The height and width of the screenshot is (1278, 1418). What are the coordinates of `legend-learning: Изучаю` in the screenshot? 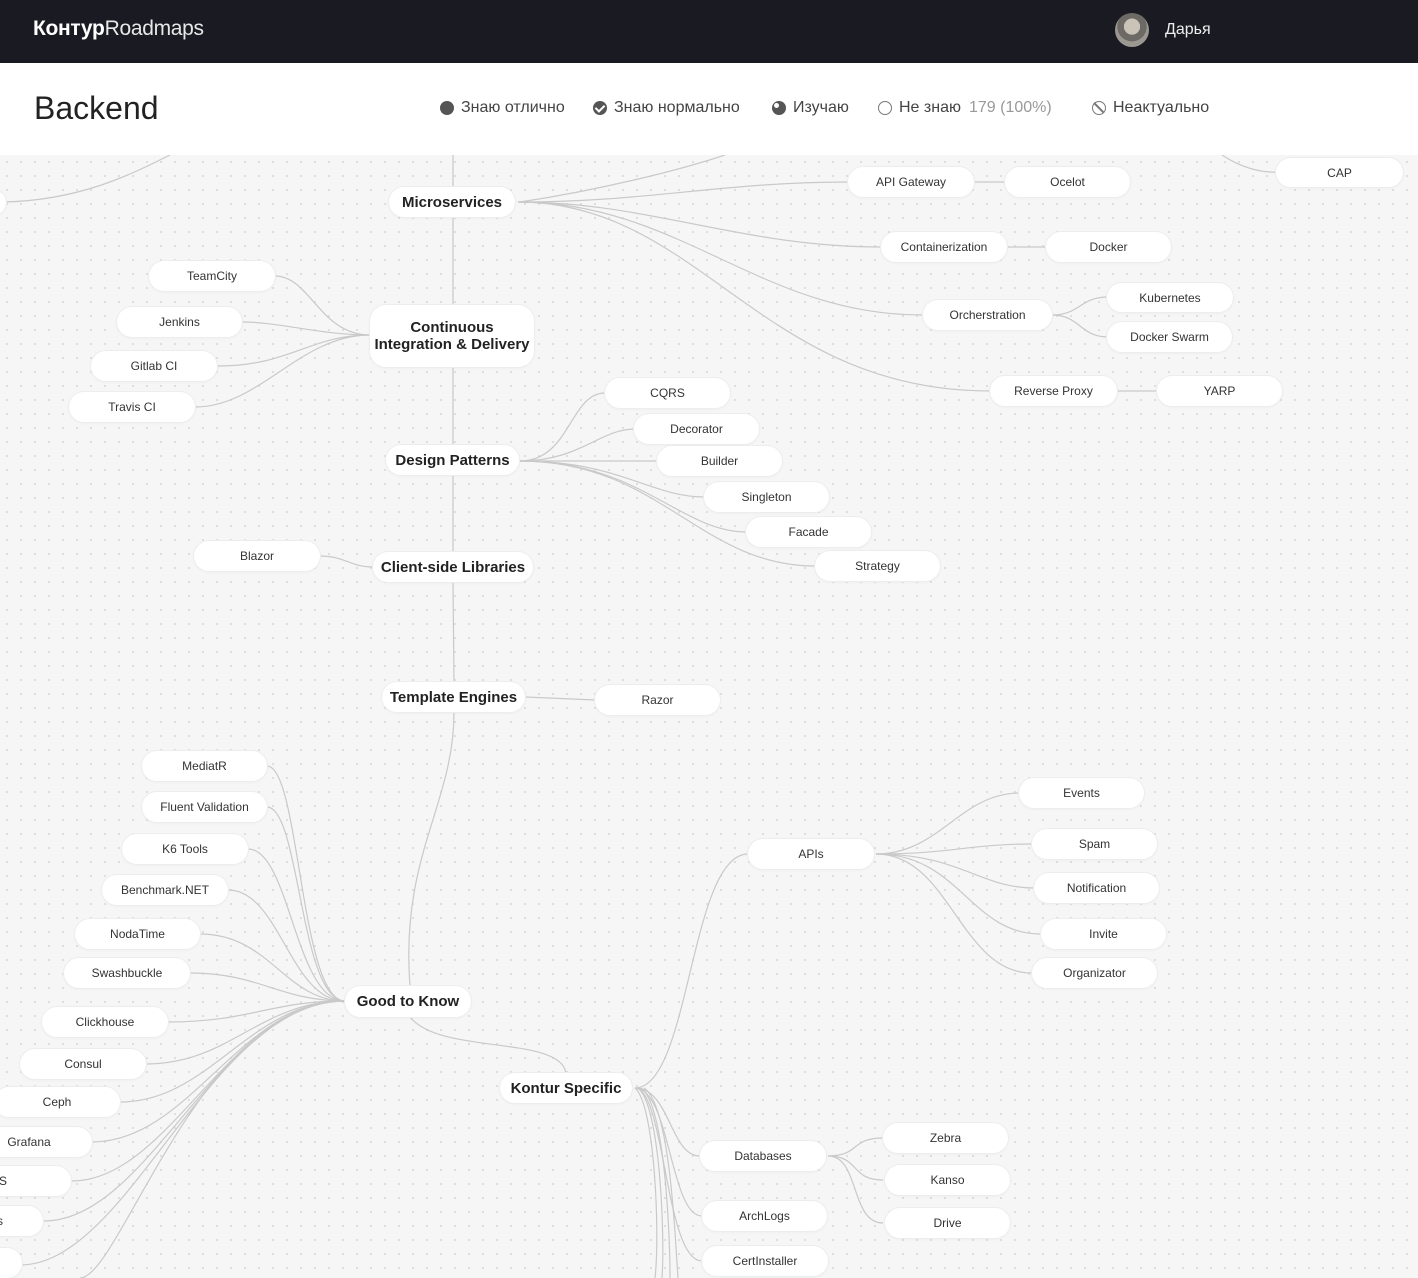 It's located at (810, 108).